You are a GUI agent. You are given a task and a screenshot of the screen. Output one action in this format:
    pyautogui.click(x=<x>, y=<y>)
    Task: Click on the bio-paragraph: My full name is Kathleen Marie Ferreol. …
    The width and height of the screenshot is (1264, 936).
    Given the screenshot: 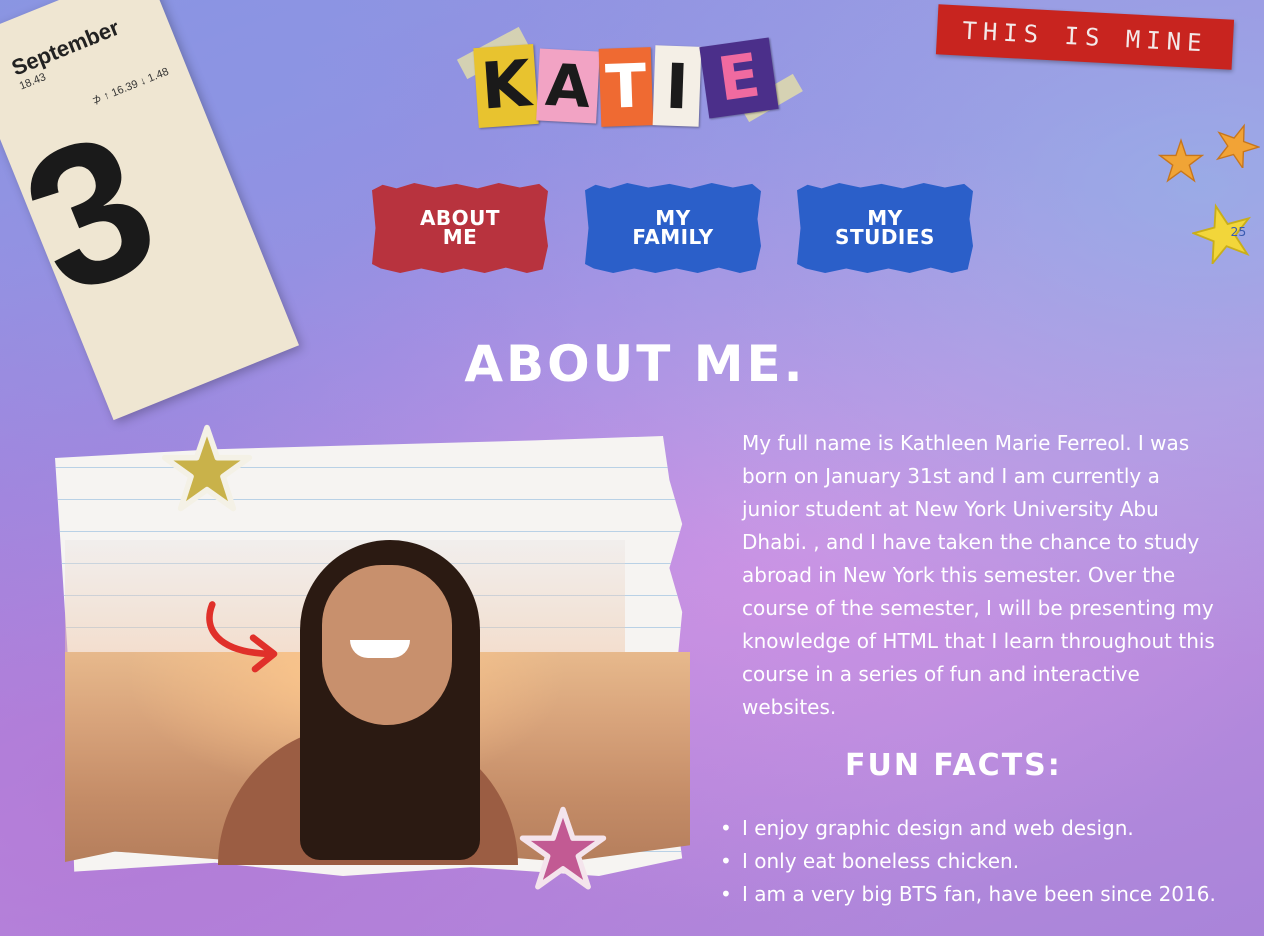 What is the action you would take?
    pyautogui.click(x=978, y=575)
    